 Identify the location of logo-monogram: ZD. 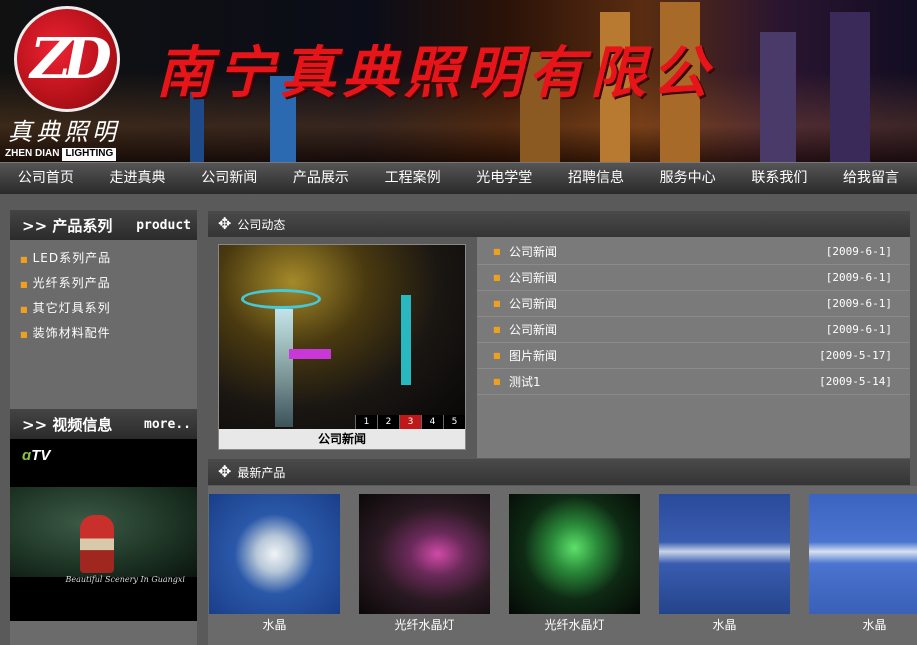
(71, 59).